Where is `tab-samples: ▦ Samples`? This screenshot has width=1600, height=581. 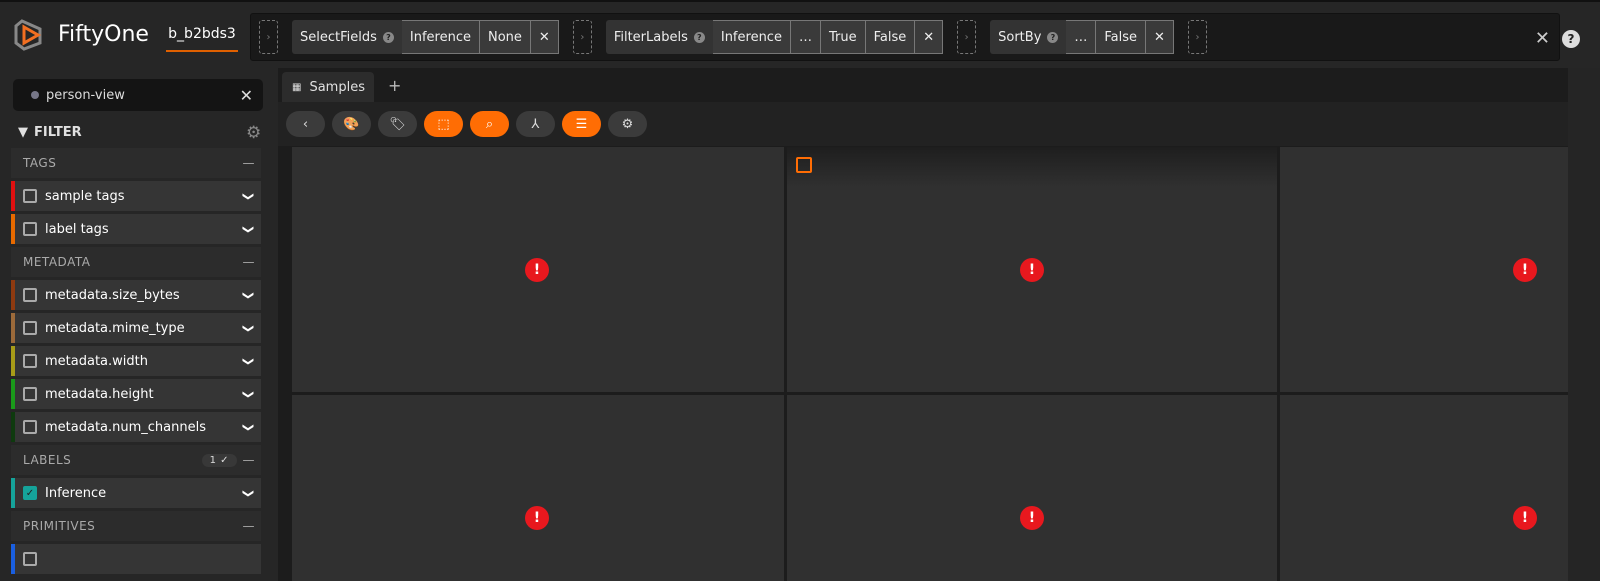
tab-samples: ▦ Samples is located at coordinates (328, 87).